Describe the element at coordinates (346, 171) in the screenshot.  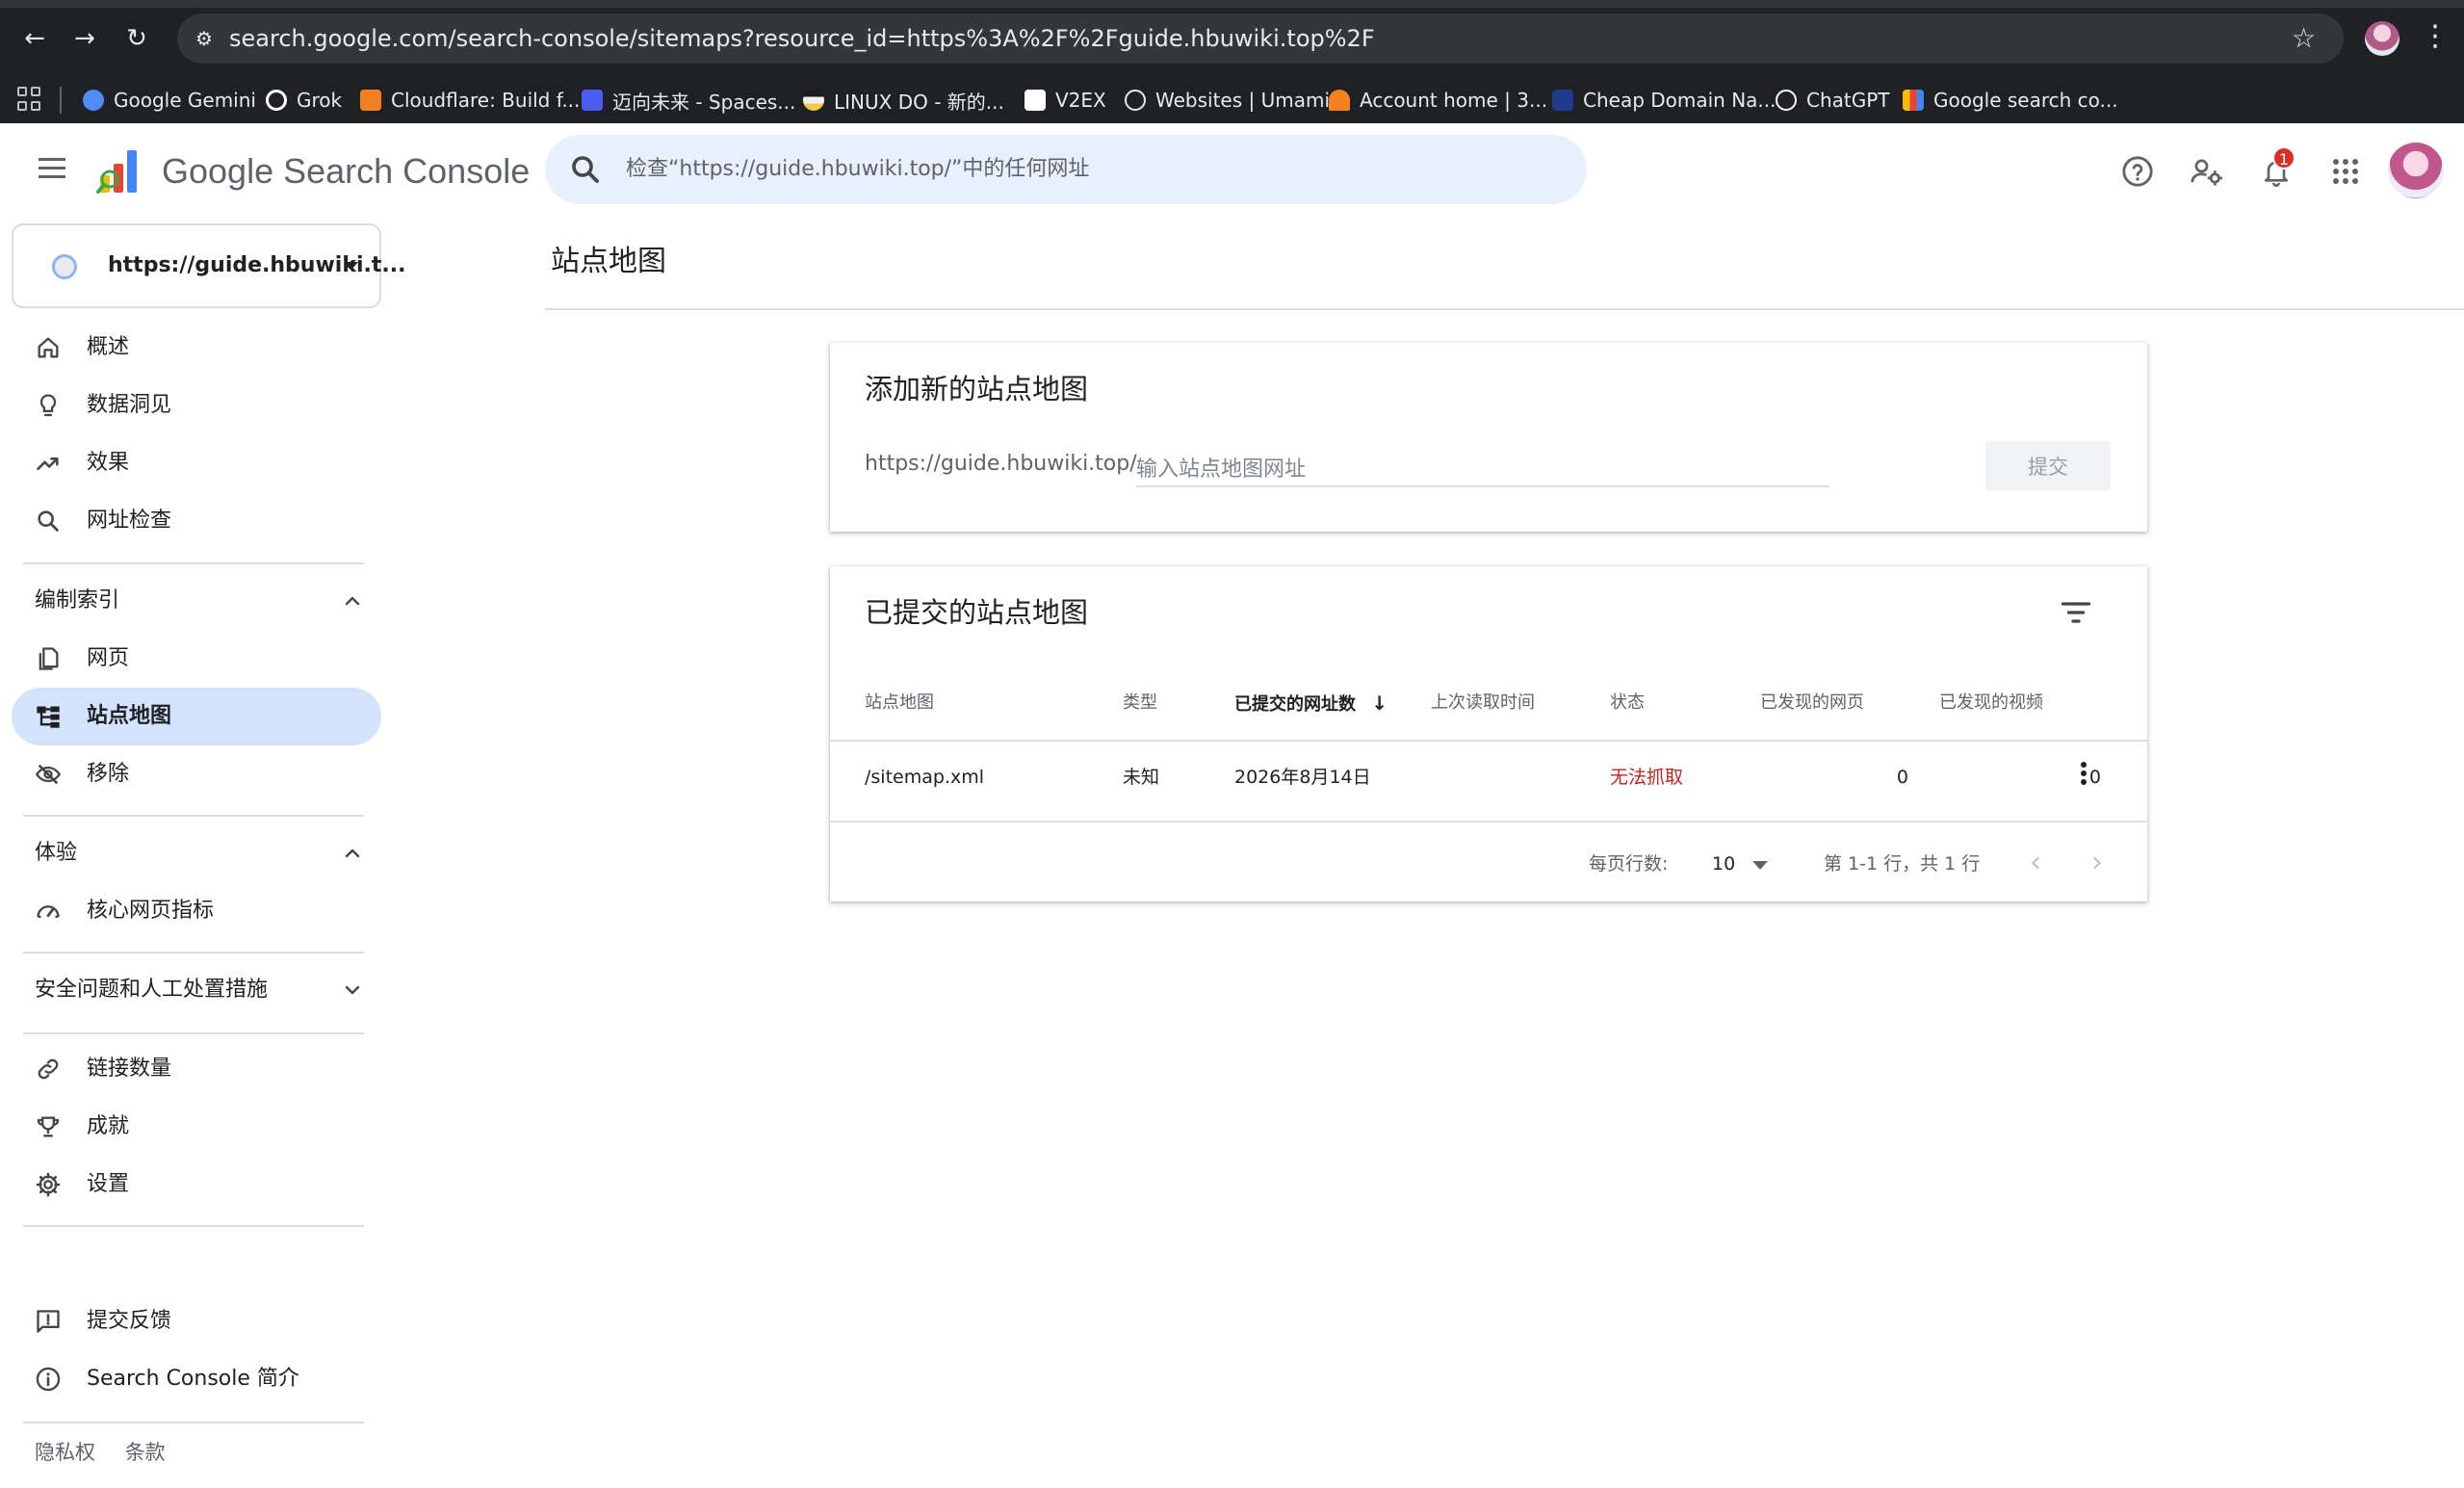
I see `app-name: Google Search Console` at that location.